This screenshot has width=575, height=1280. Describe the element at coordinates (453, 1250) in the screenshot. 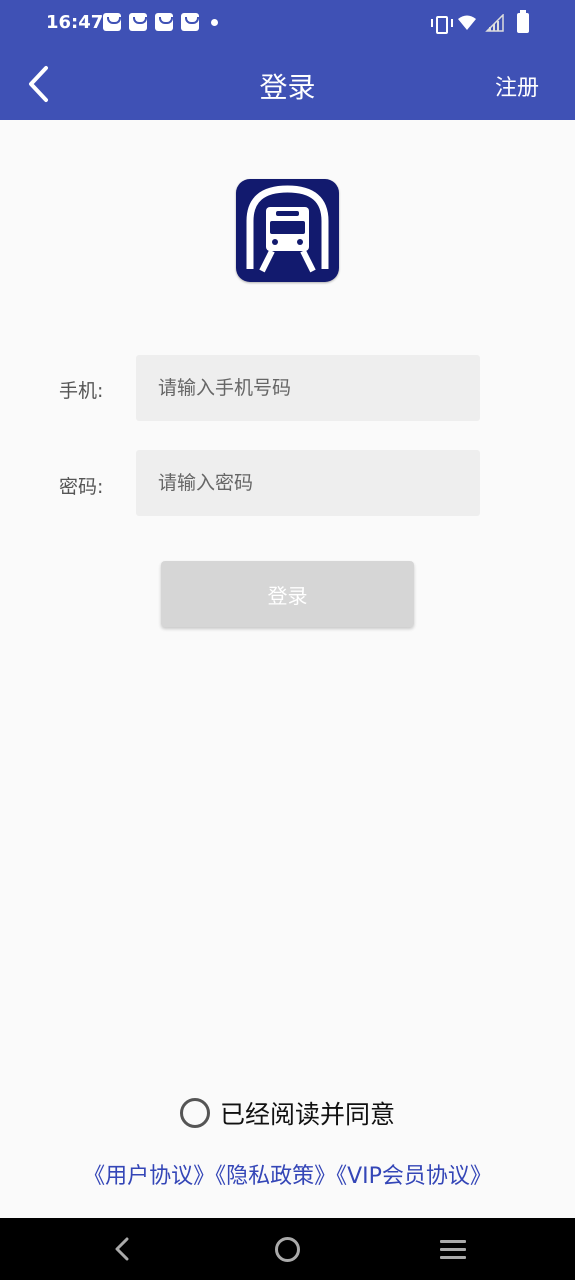

I see `menu-icon` at that location.